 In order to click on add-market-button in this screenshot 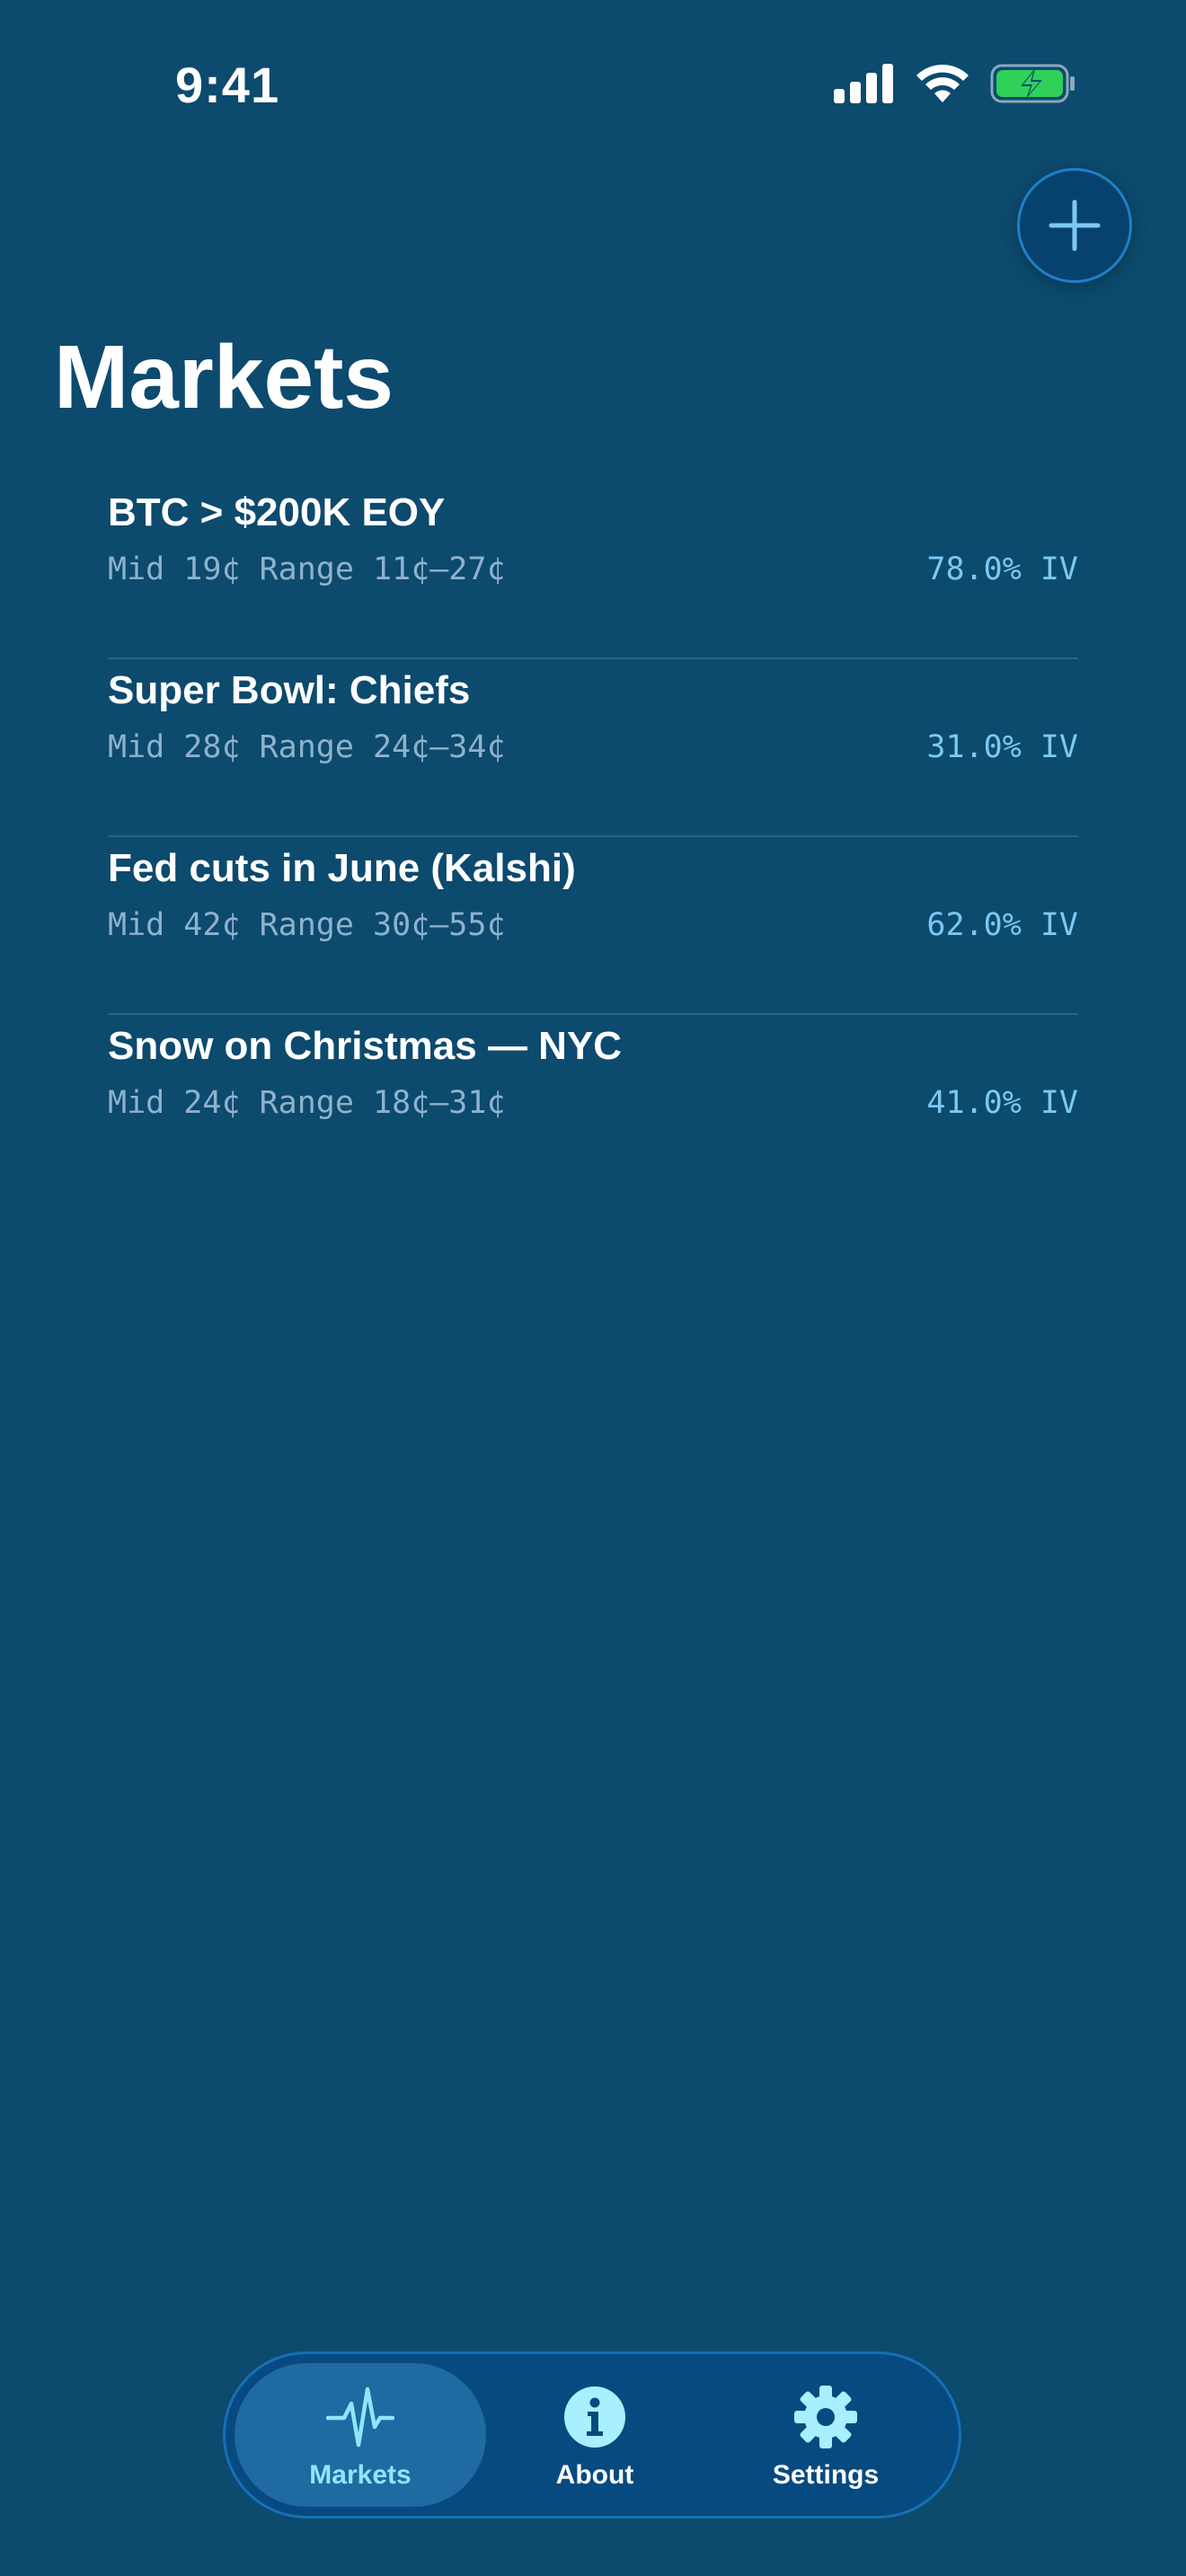, I will do `click(1074, 225)`.